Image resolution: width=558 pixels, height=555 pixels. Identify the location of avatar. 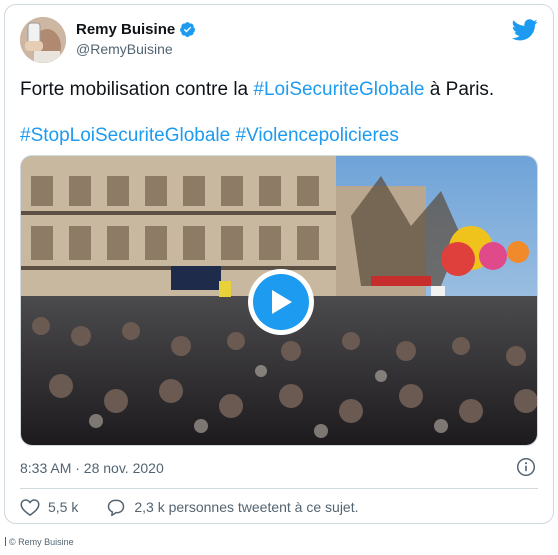
(43, 40).